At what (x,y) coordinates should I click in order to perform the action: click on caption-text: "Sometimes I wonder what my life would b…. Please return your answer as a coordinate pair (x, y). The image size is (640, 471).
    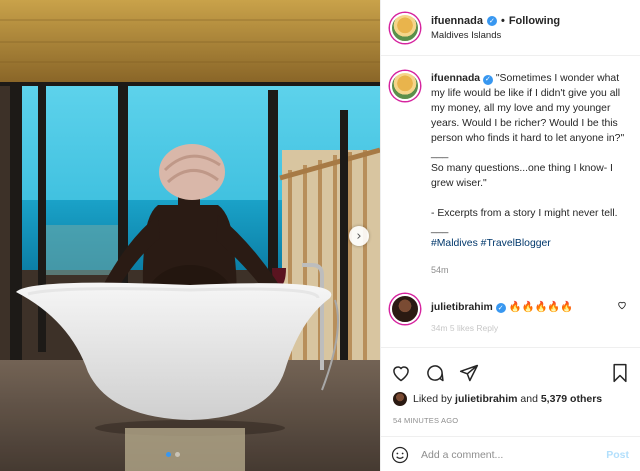
    Looking at the image, I should click on (528, 153).